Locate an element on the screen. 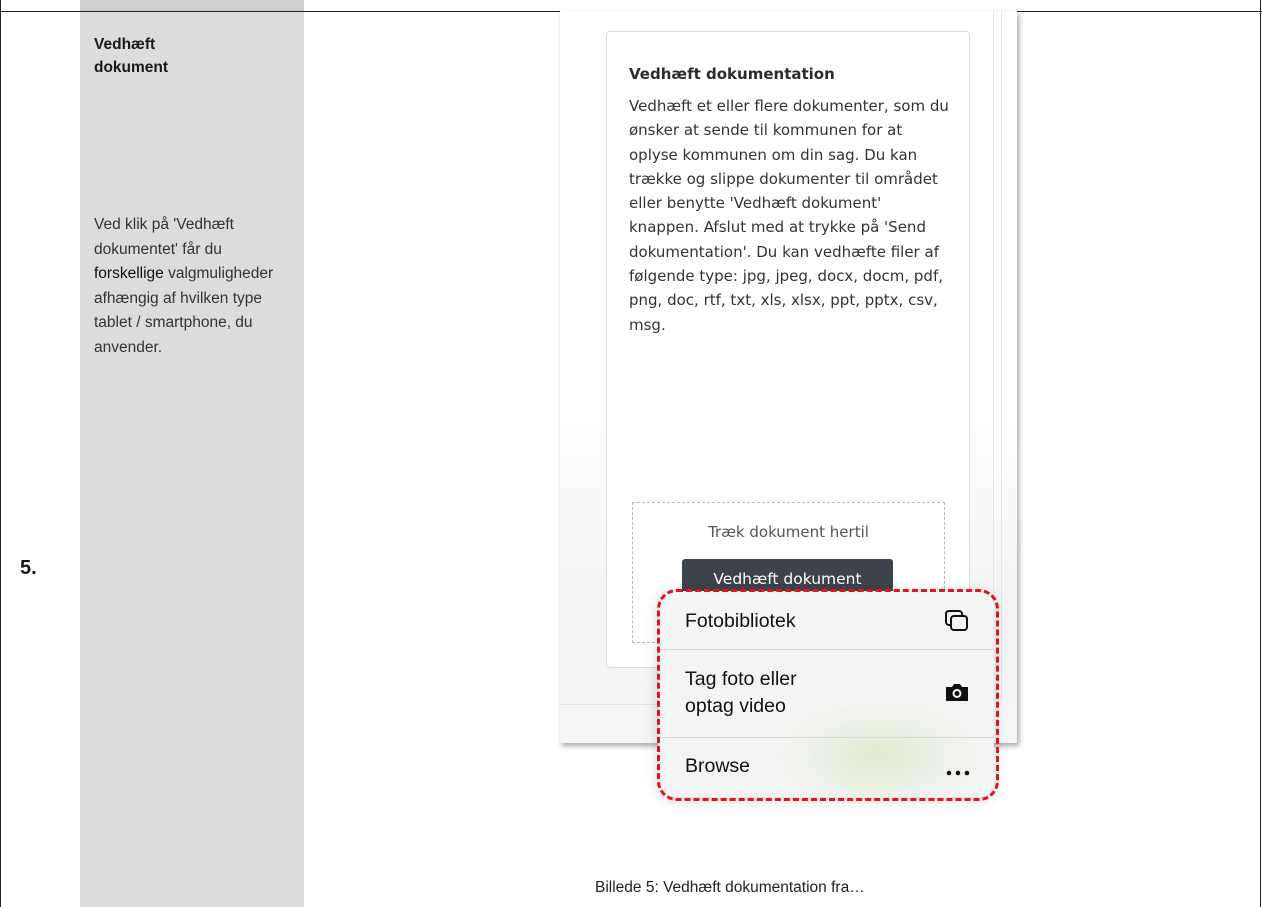 This screenshot has height=907, width=1262. highlight-outline is located at coordinates (828, 695).